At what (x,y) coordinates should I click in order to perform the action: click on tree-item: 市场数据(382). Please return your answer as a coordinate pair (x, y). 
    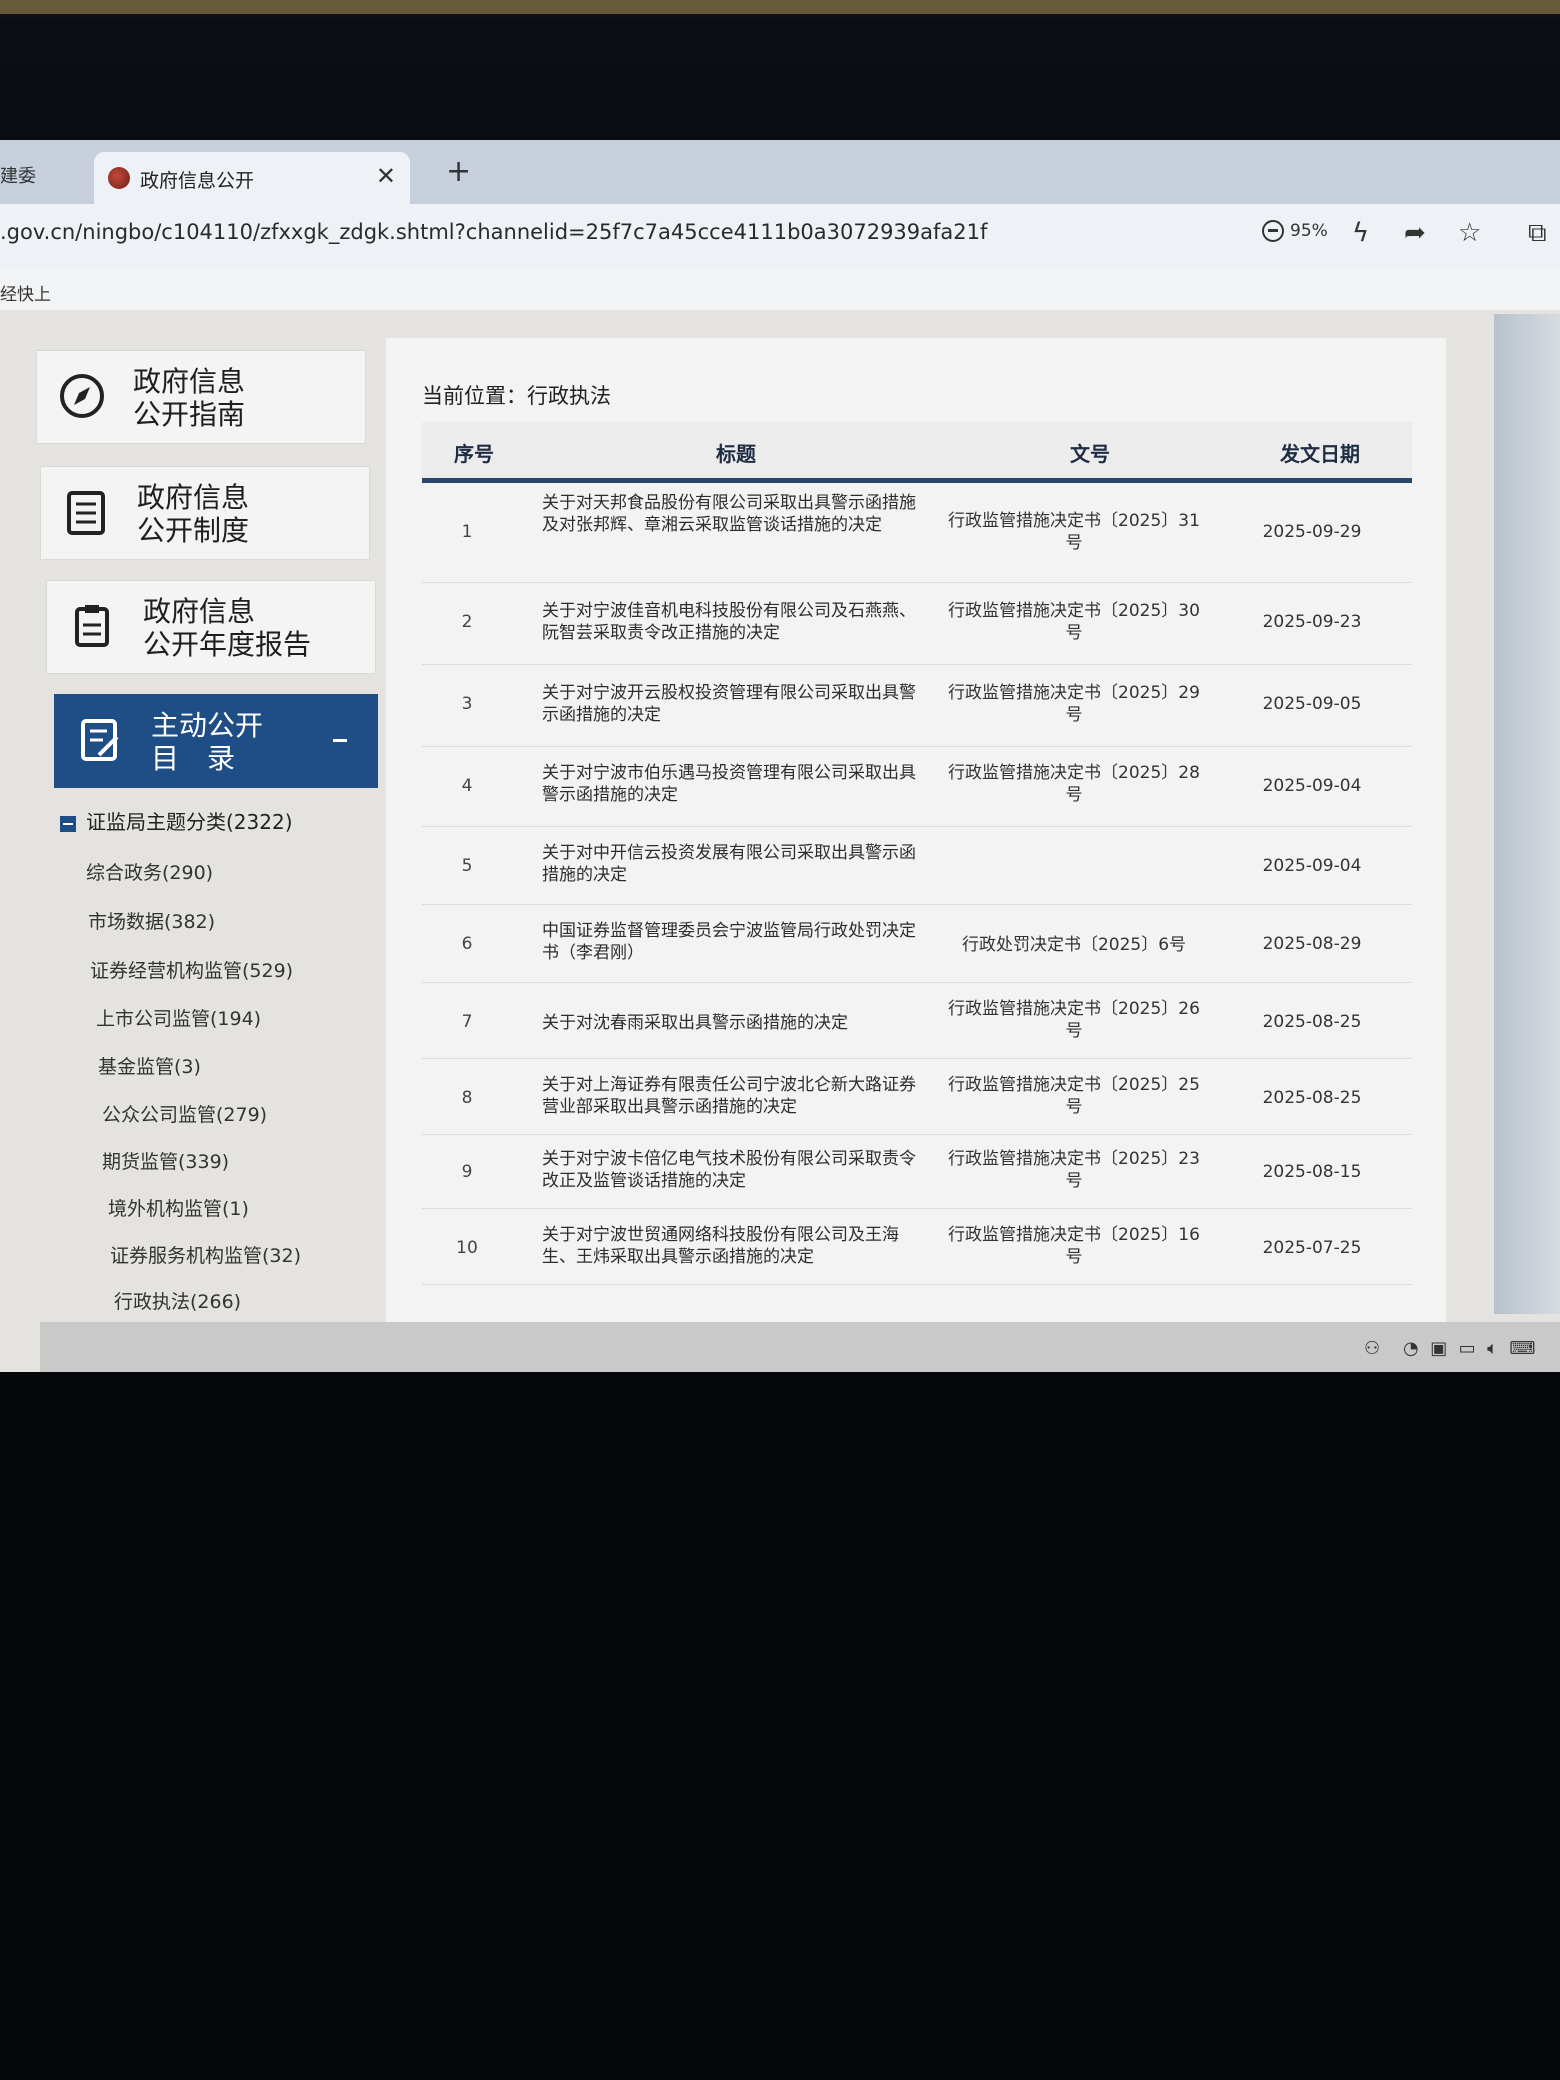
    Looking at the image, I should click on (151, 920).